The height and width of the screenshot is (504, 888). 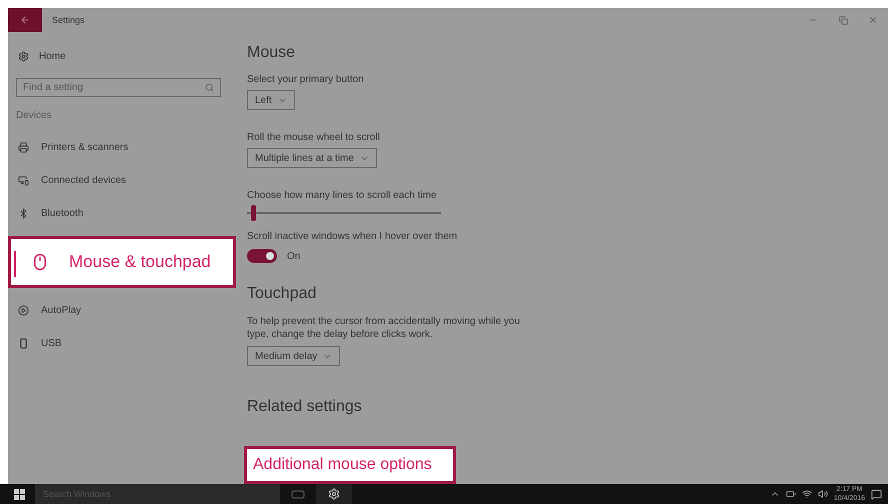 I want to click on search-icon, so click(x=209, y=87).